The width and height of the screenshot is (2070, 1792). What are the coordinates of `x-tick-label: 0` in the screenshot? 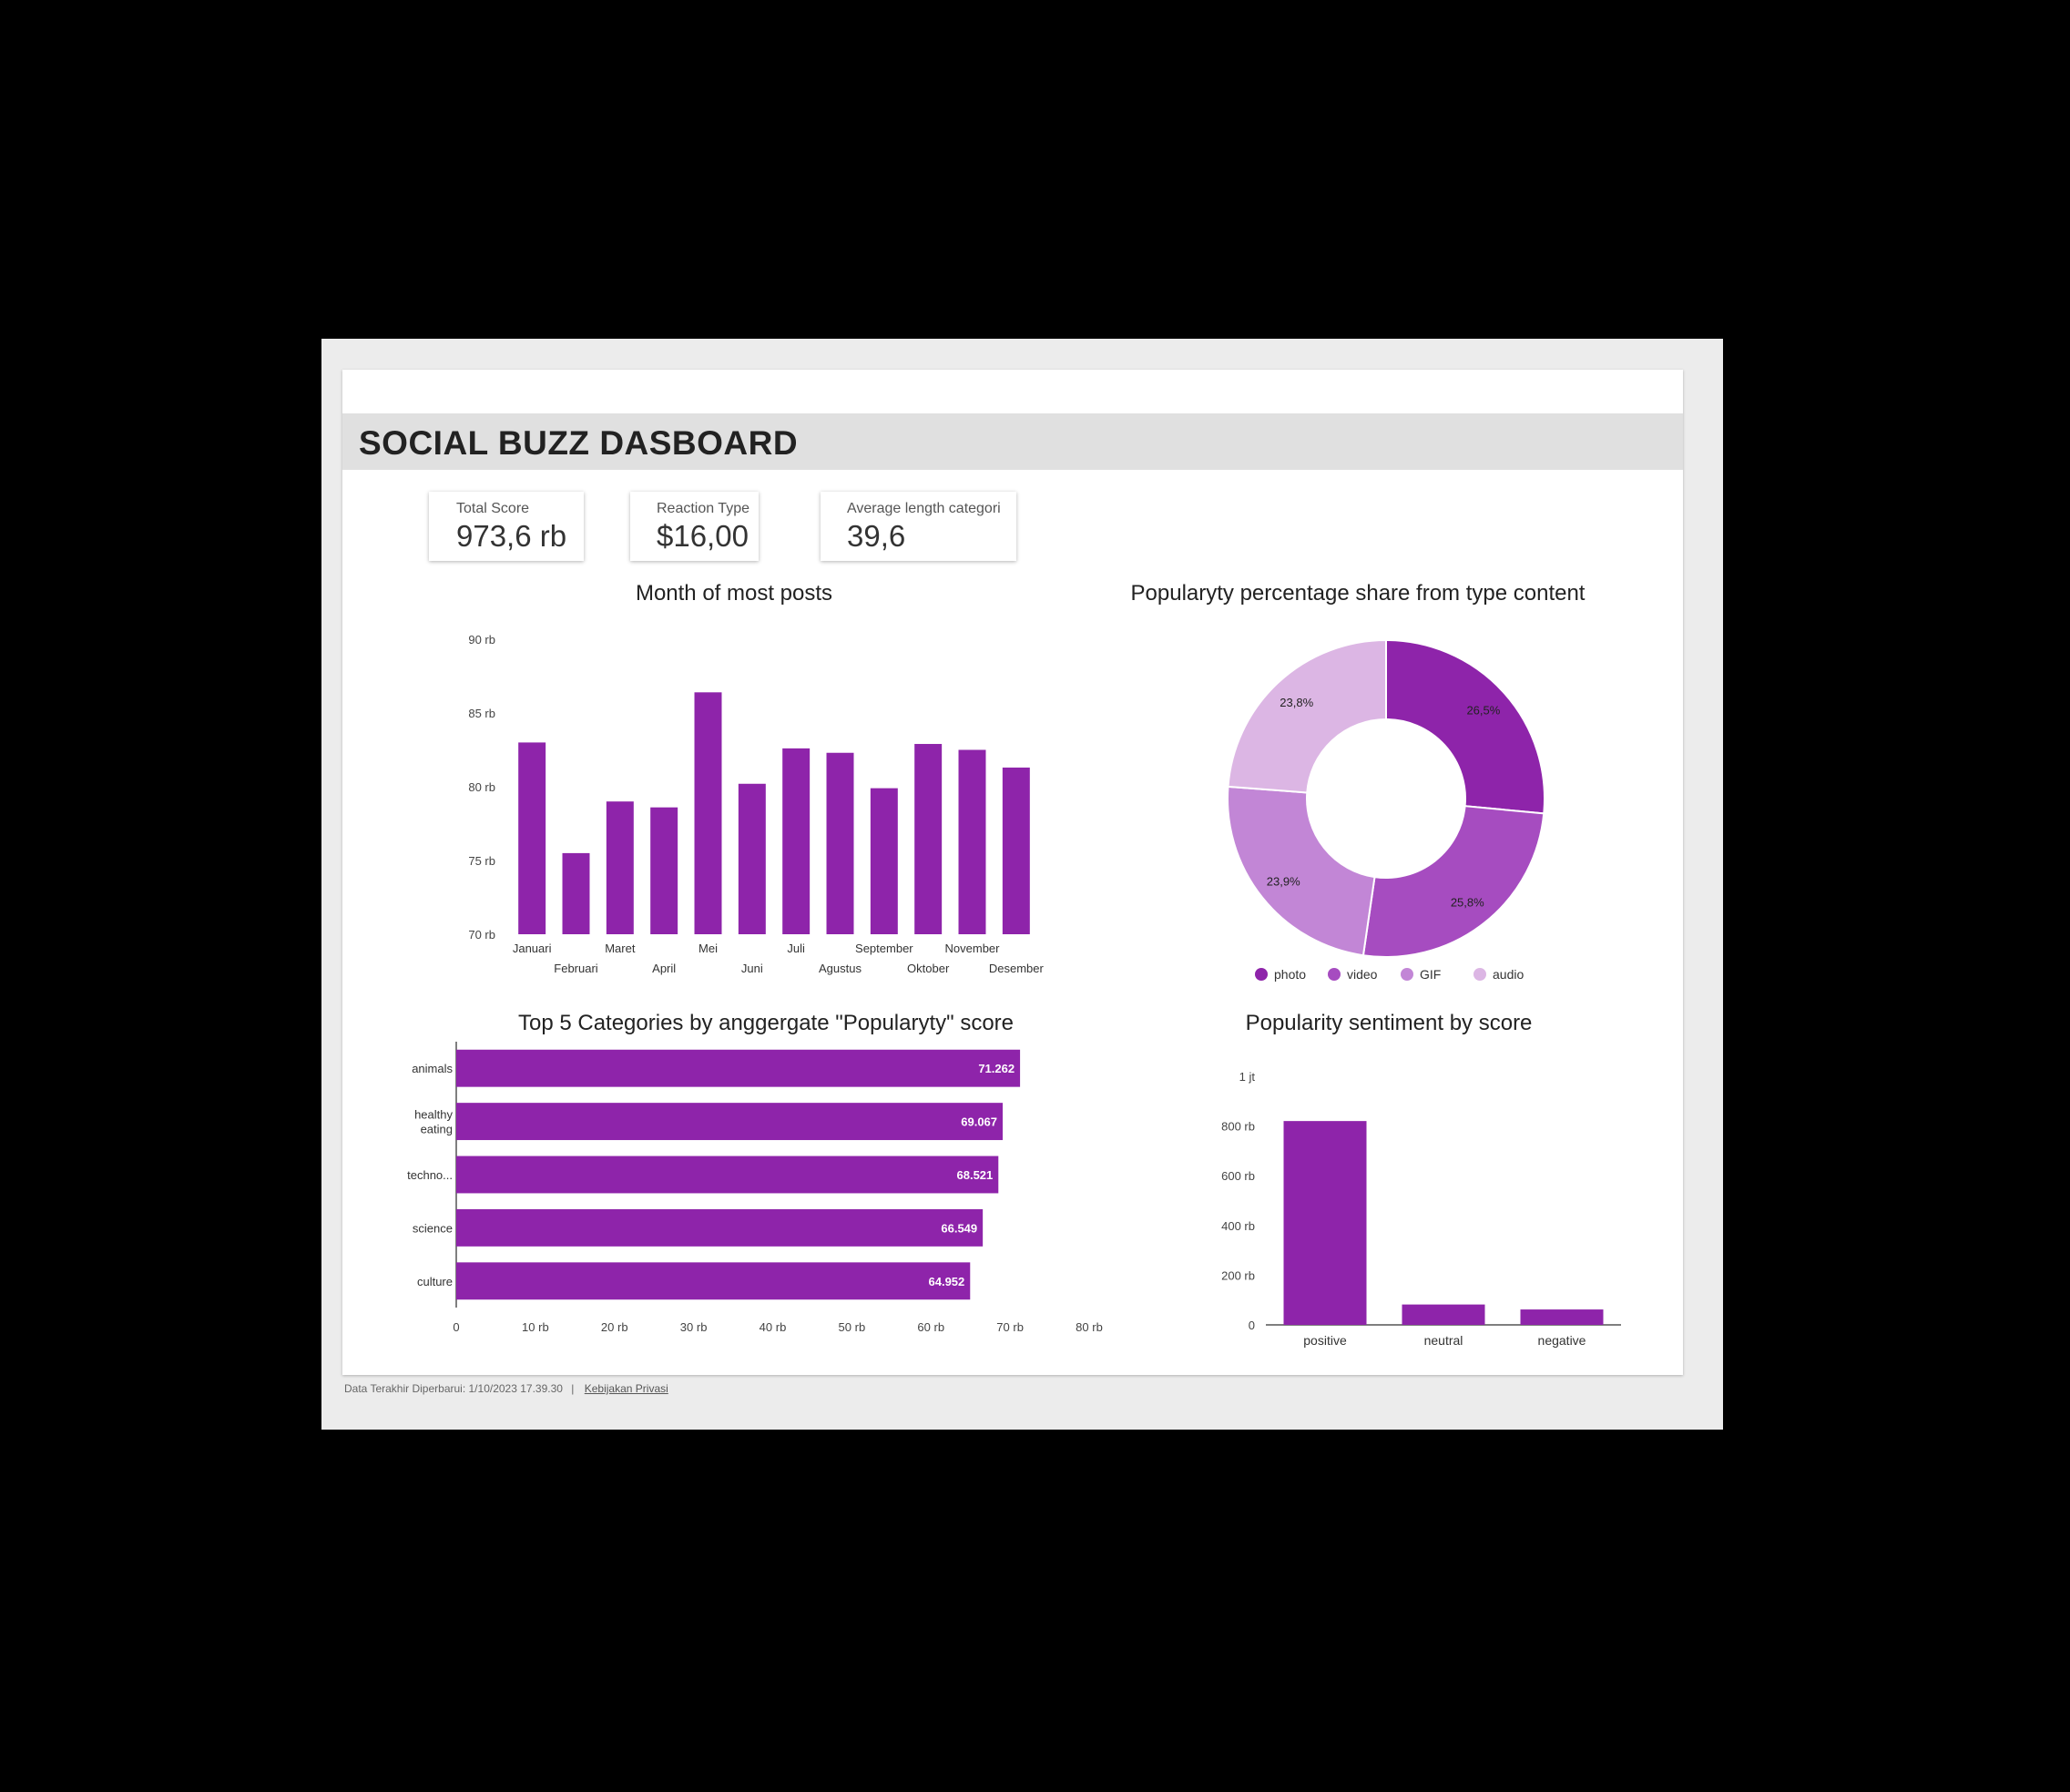 It's located at (456, 1327).